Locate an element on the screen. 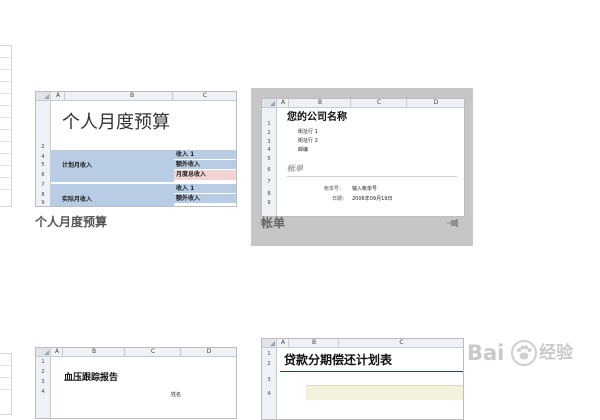  sheet-title: 血压跟踪报告 is located at coordinates (91, 378).